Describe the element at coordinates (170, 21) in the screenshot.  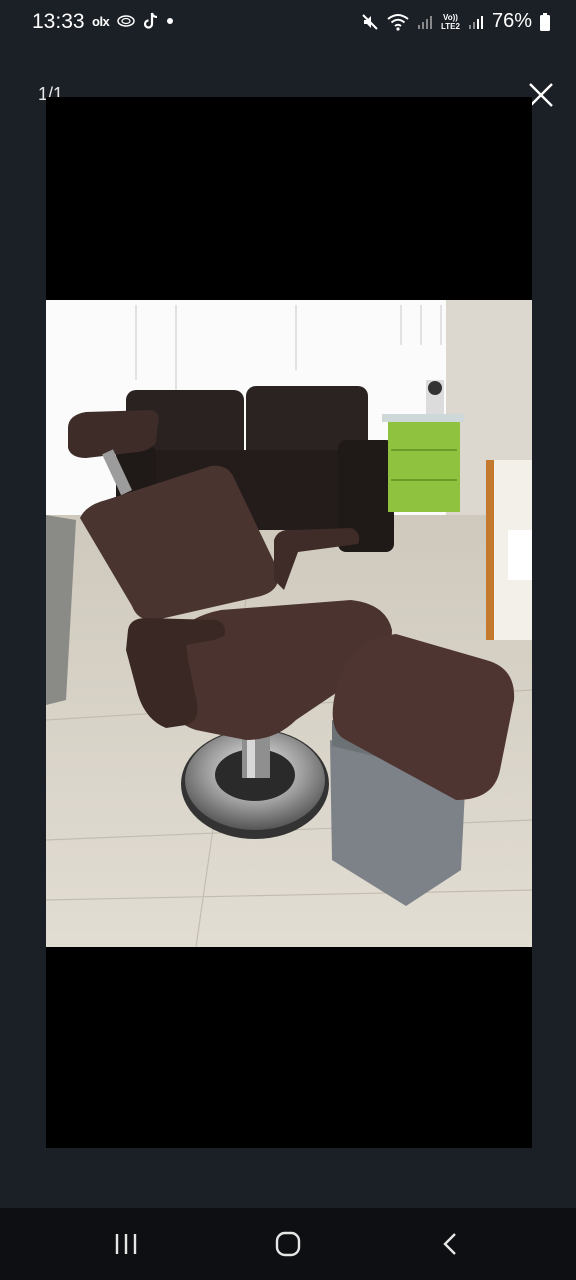
I see `dot-icon` at that location.